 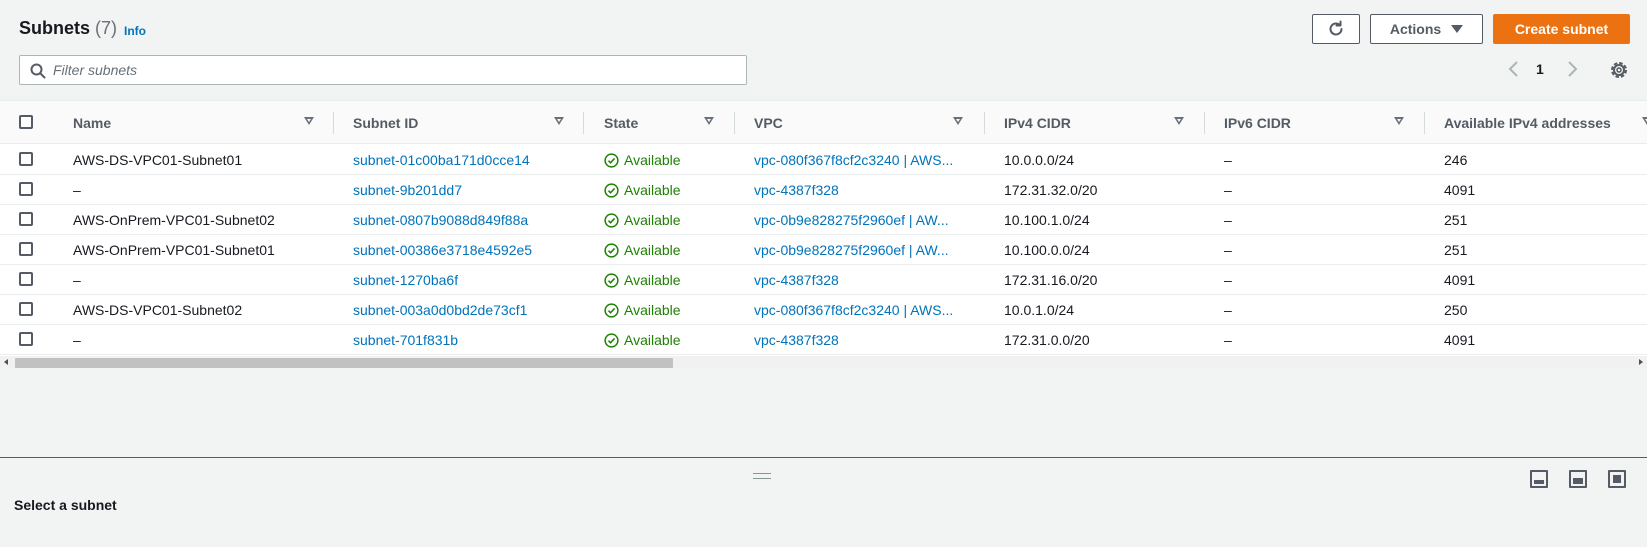 I want to click on column-label: Name, so click(x=92, y=122).